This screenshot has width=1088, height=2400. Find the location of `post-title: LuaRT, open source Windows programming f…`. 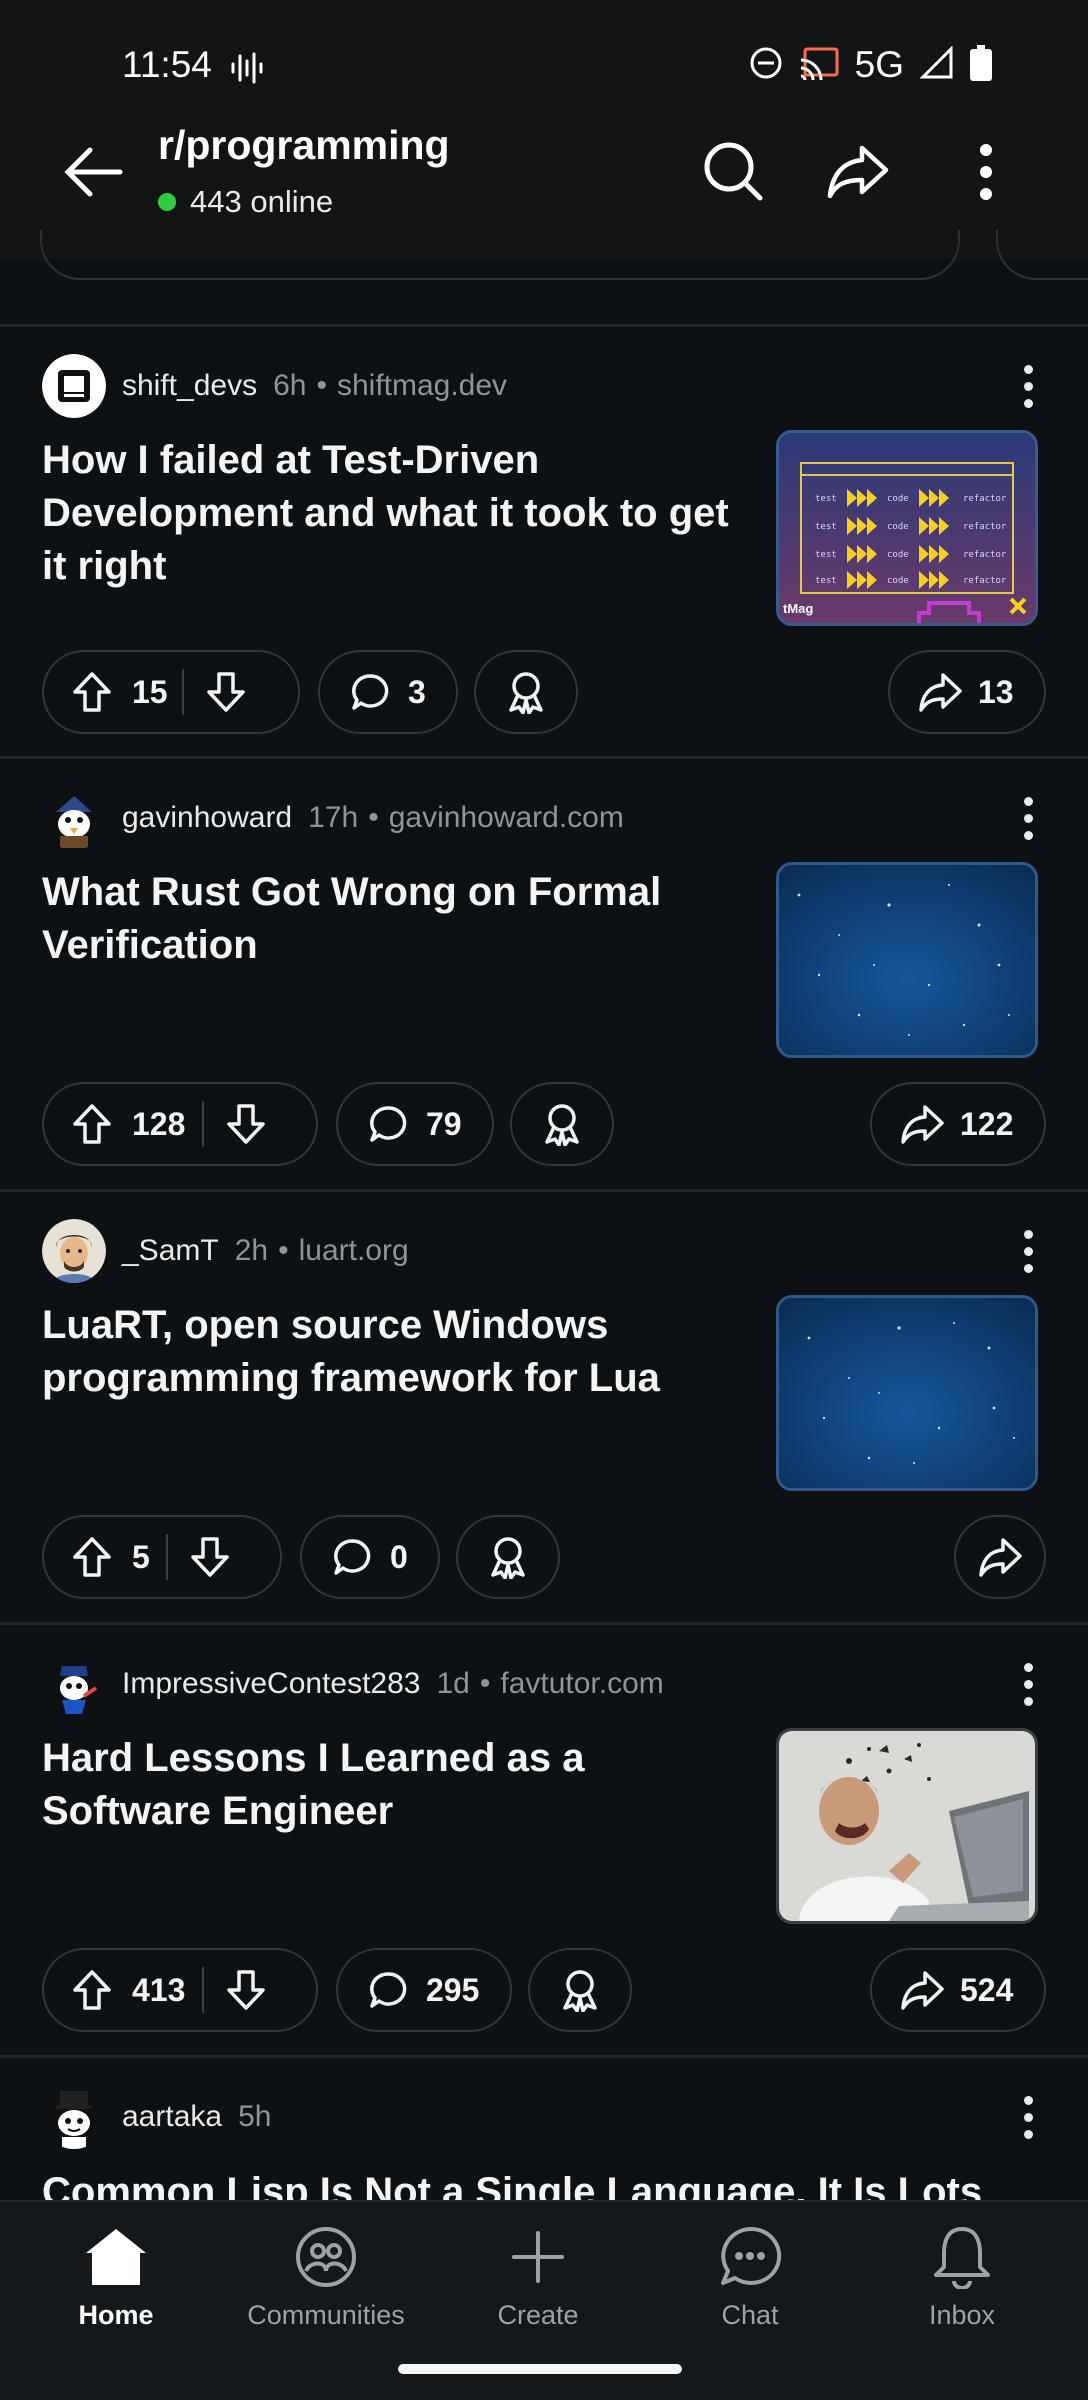

post-title: LuaRT, open source Windows programming f… is located at coordinates (392, 1352).